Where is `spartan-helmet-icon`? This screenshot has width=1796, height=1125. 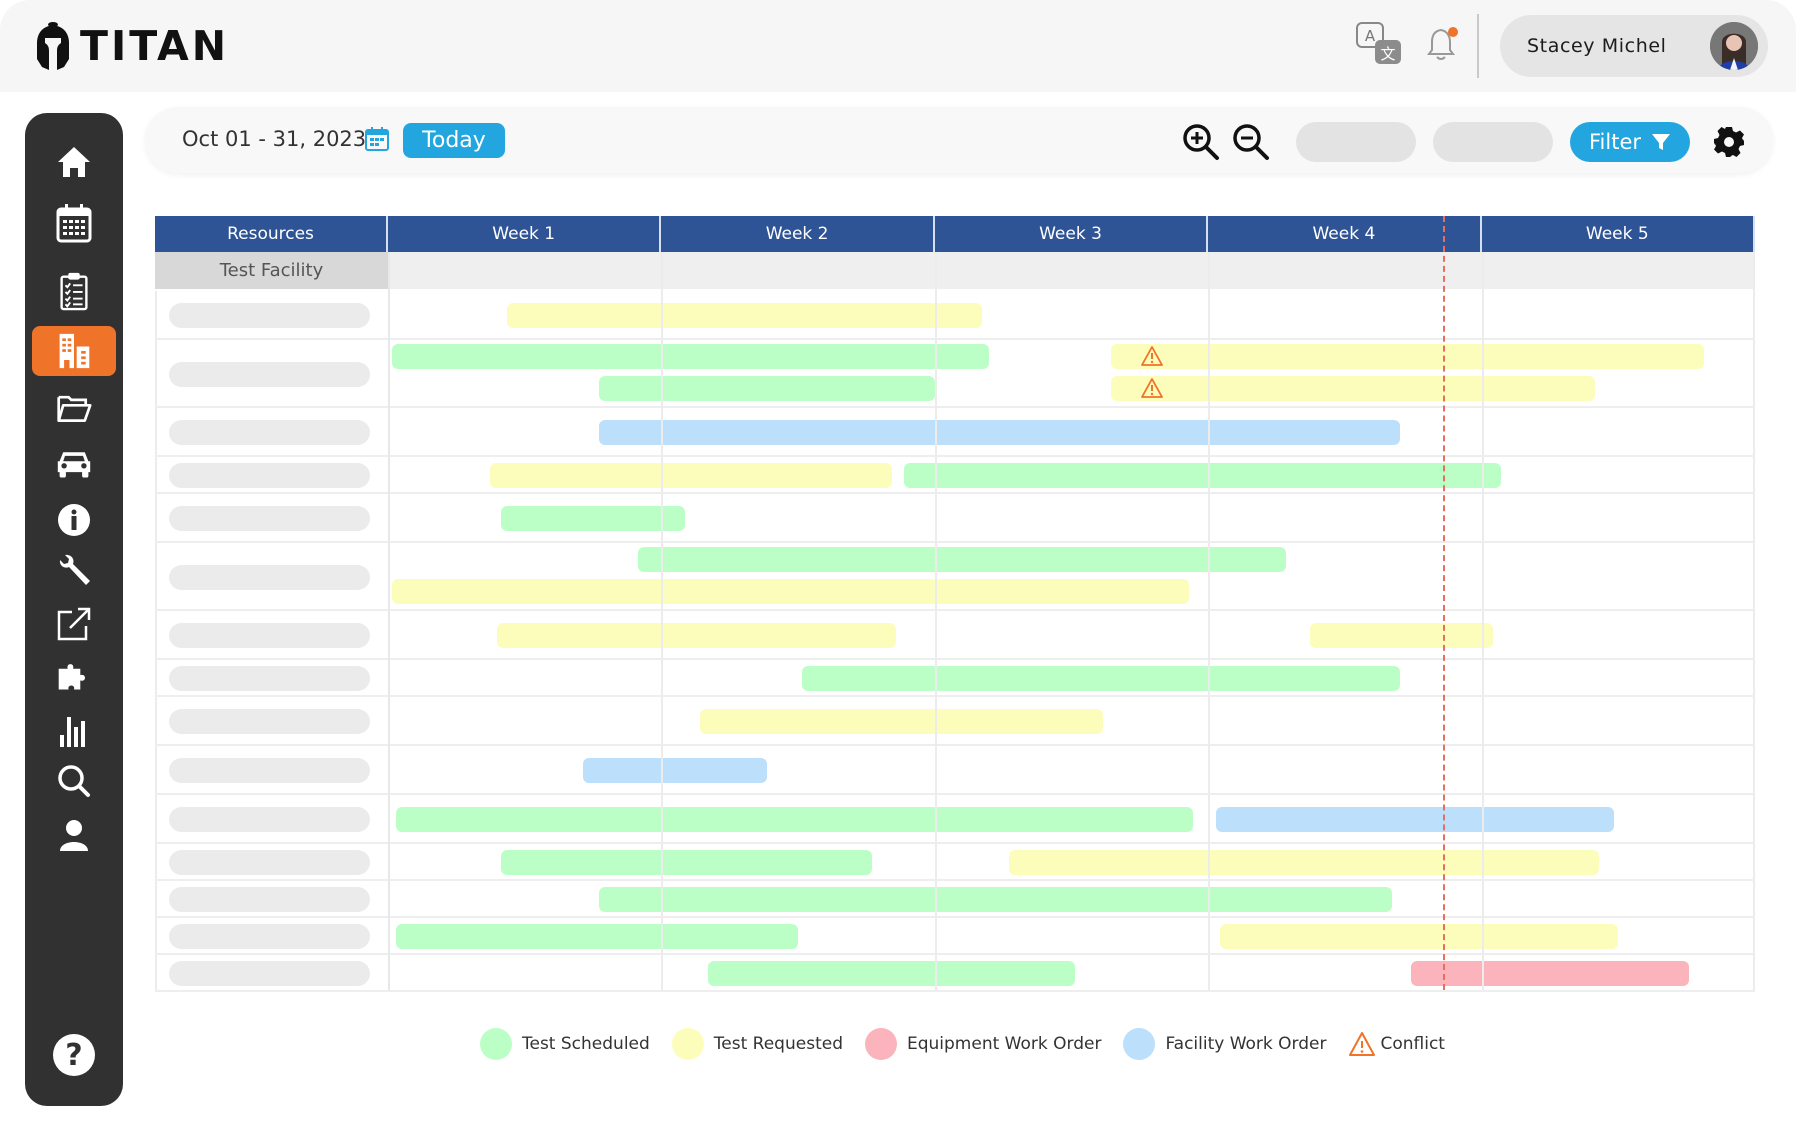
spartan-helmet-icon is located at coordinates (53, 46).